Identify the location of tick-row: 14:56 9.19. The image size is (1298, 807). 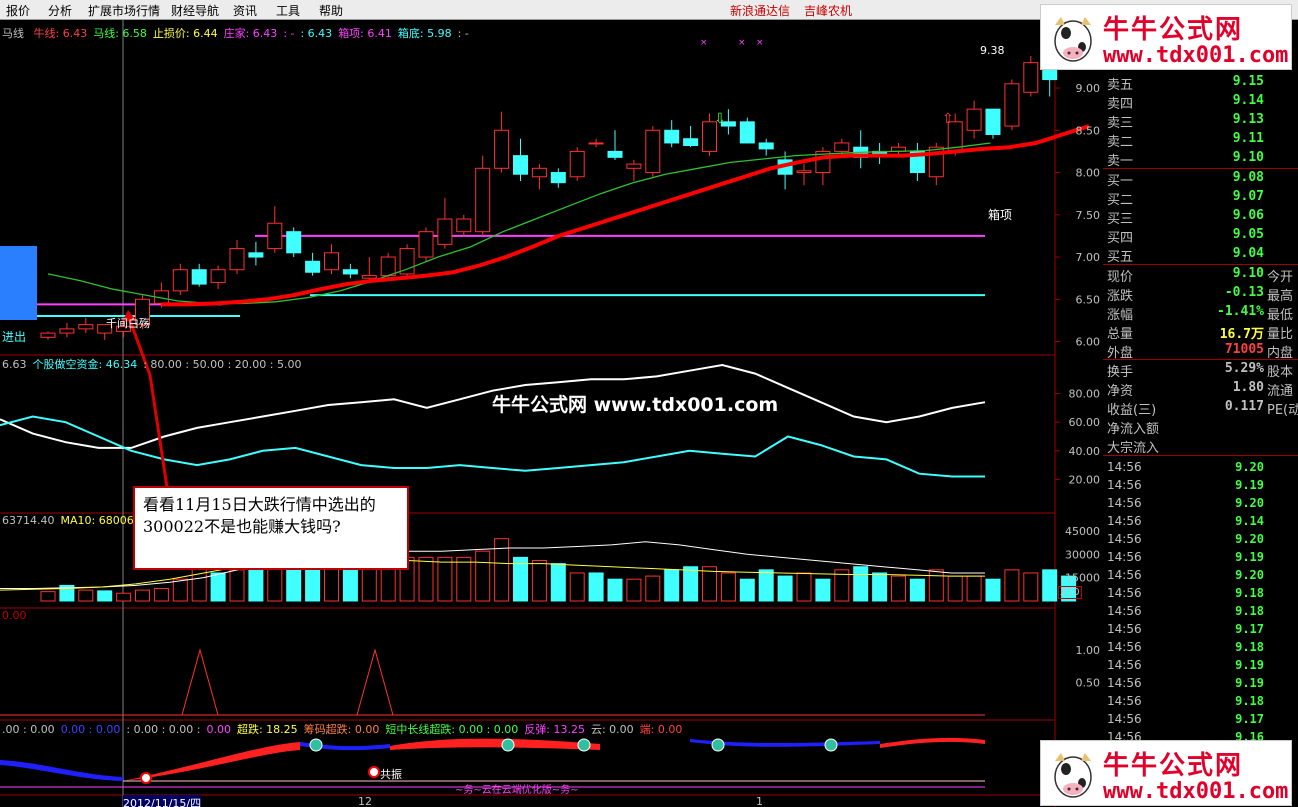
(1200, 559).